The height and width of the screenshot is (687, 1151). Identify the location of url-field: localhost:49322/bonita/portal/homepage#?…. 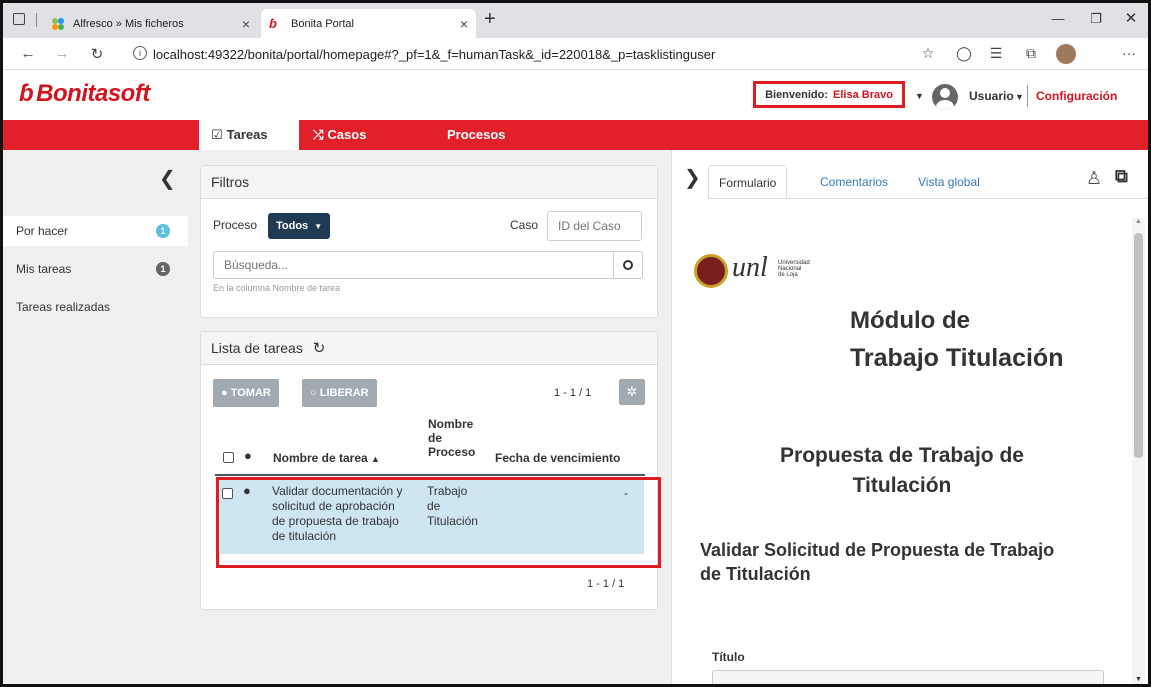
(434, 54).